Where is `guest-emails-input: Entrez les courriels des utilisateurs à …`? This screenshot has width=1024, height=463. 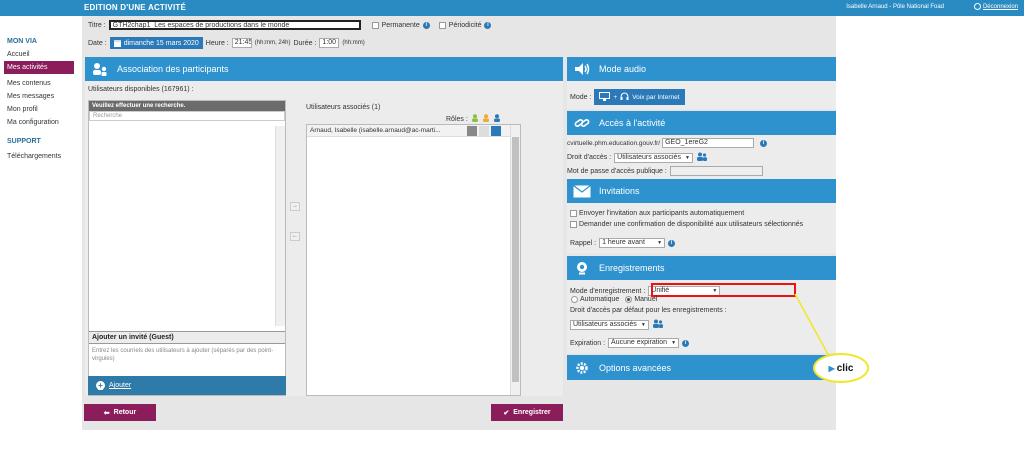
guest-emails-input: Entrez les courriels des utilisateurs à … is located at coordinates (187, 361).